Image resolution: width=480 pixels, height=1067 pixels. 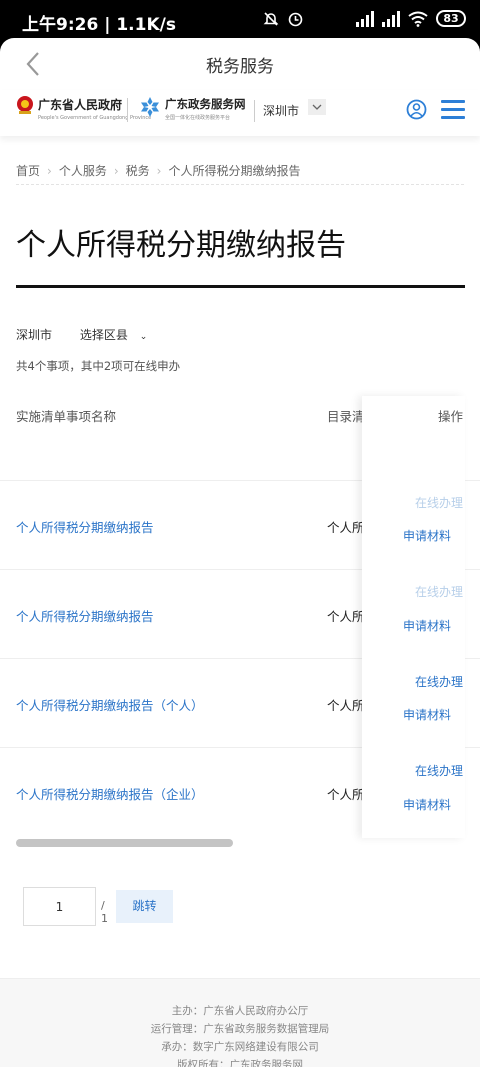 What do you see at coordinates (295, 19) in the screenshot?
I see `alarm-icon` at bounding box center [295, 19].